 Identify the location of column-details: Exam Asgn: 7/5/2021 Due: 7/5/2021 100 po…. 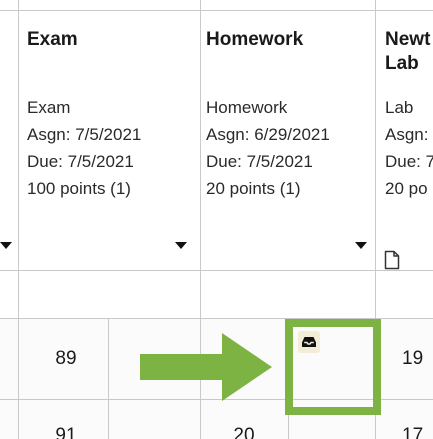
(84, 148).